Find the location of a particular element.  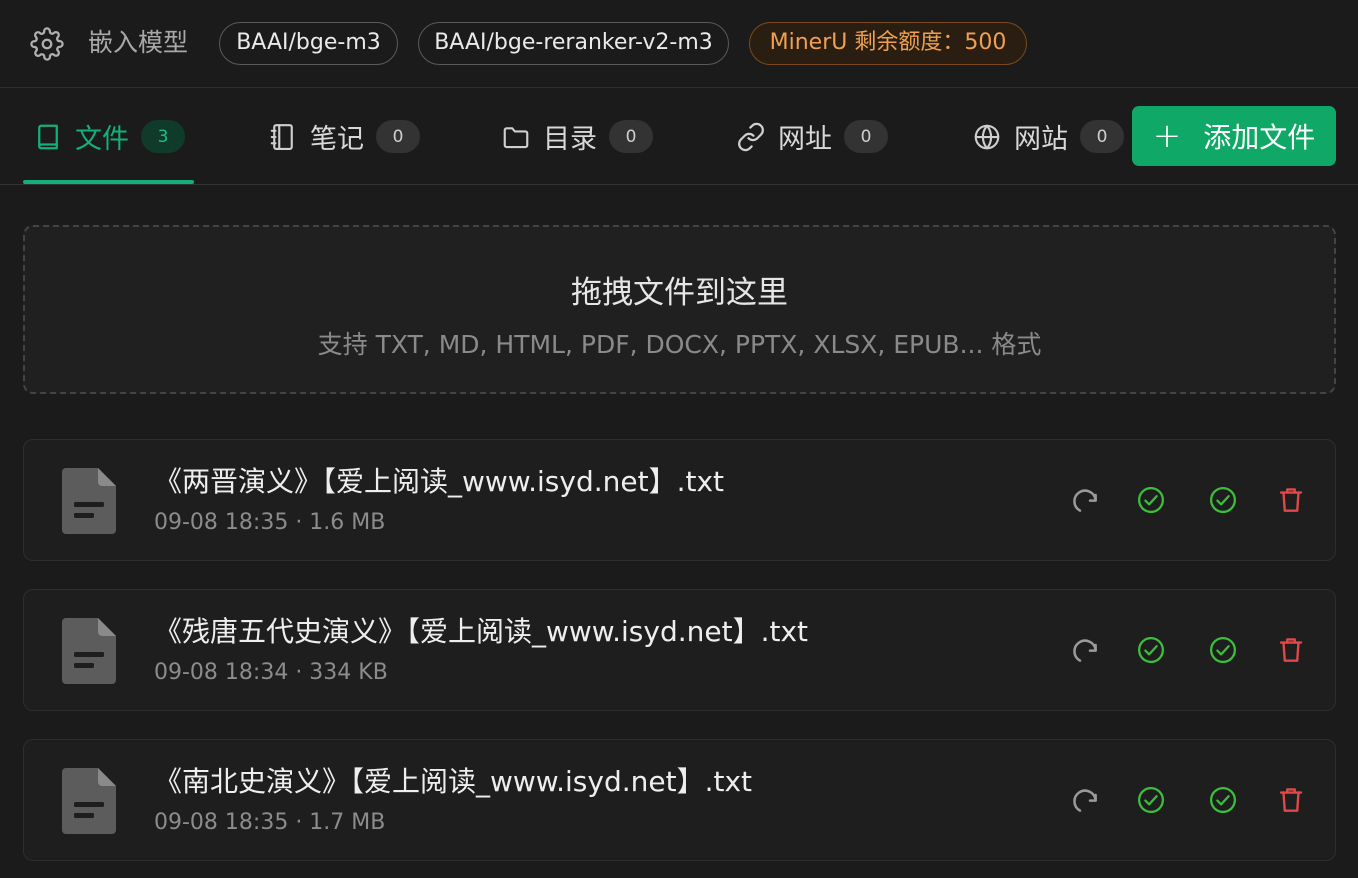

book-icon is located at coordinates (48, 136).